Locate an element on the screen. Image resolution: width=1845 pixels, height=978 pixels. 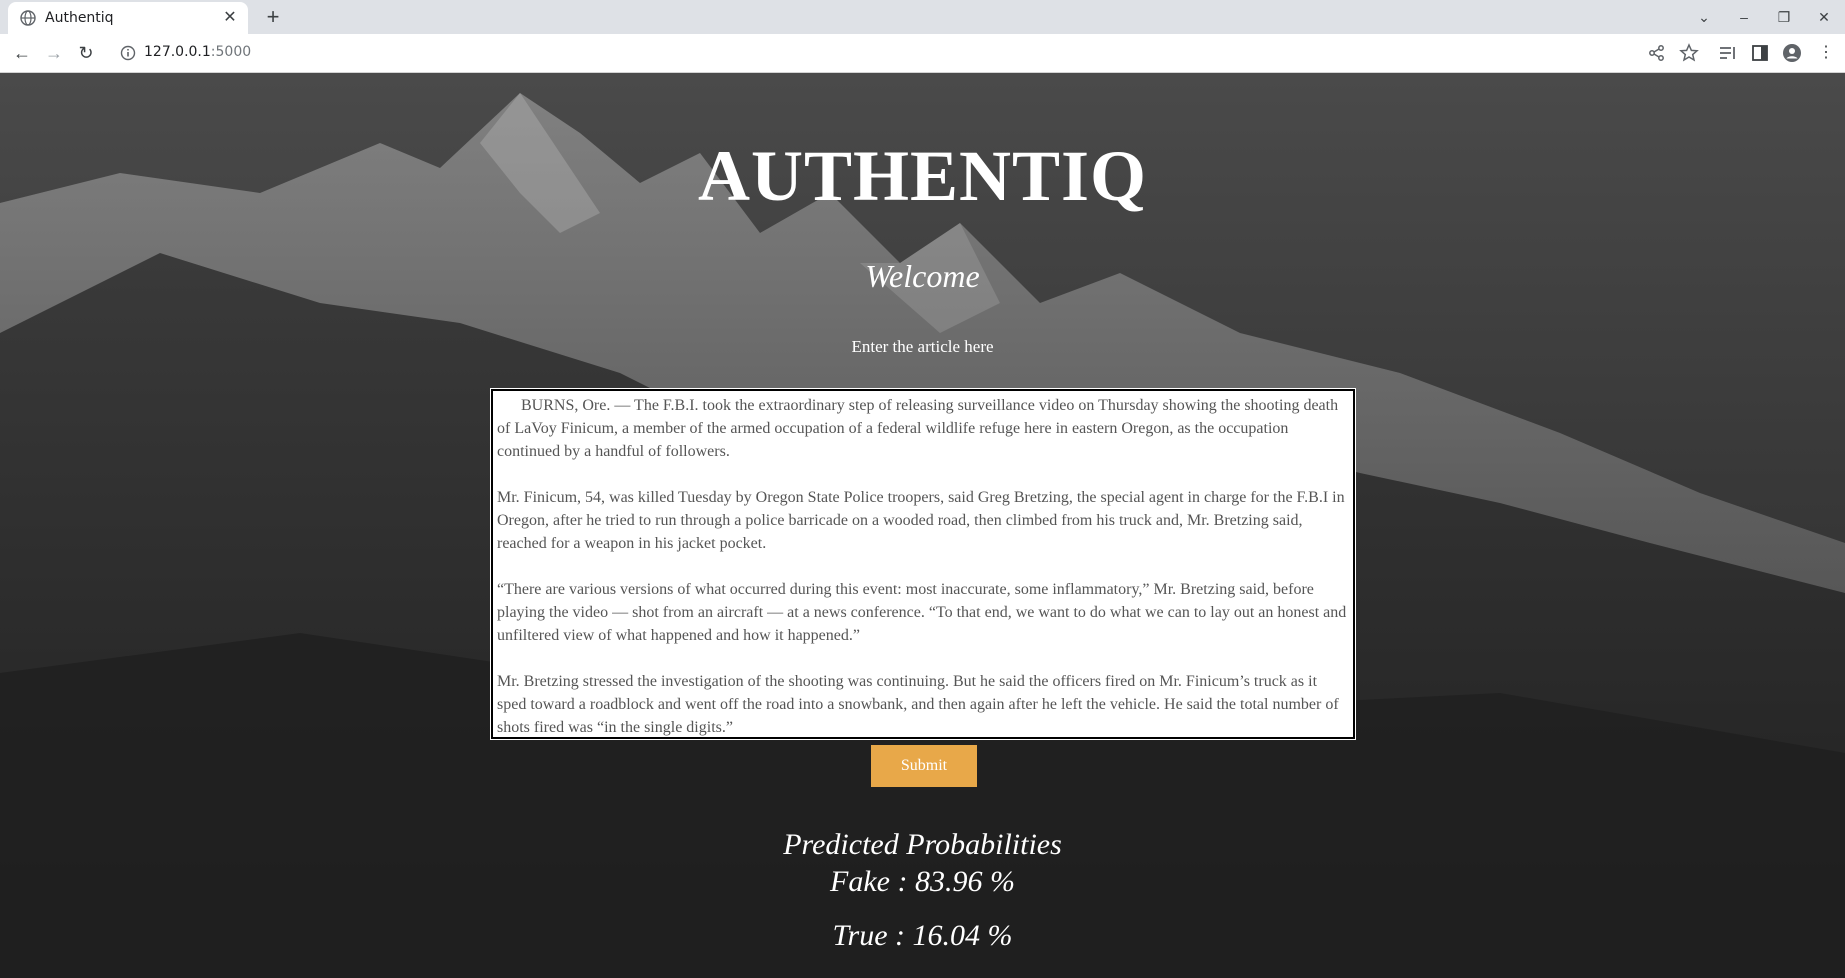
tab-title: Authentiq is located at coordinates (79, 18).